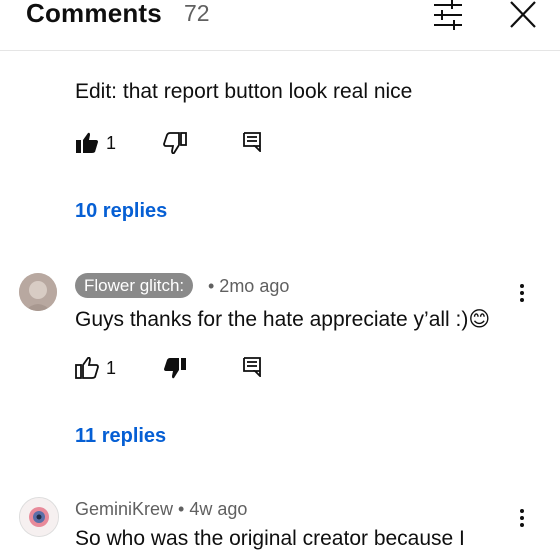  What do you see at coordinates (120, 436) in the screenshot?
I see `view-replies-link: 11 replies` at bounding box center [120, 436].